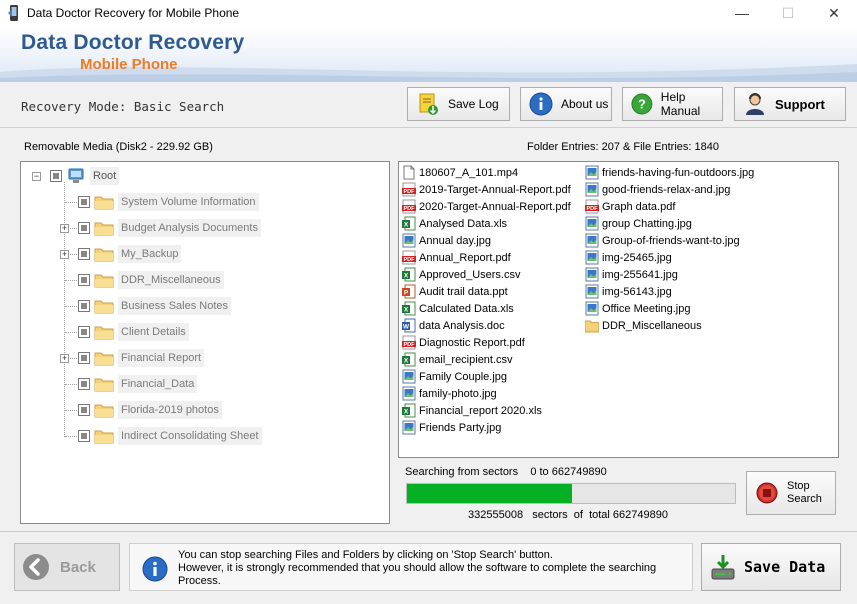  Describe the element at coordinates (489, 493) in the screenshot. I see `progress-fill` at that location.